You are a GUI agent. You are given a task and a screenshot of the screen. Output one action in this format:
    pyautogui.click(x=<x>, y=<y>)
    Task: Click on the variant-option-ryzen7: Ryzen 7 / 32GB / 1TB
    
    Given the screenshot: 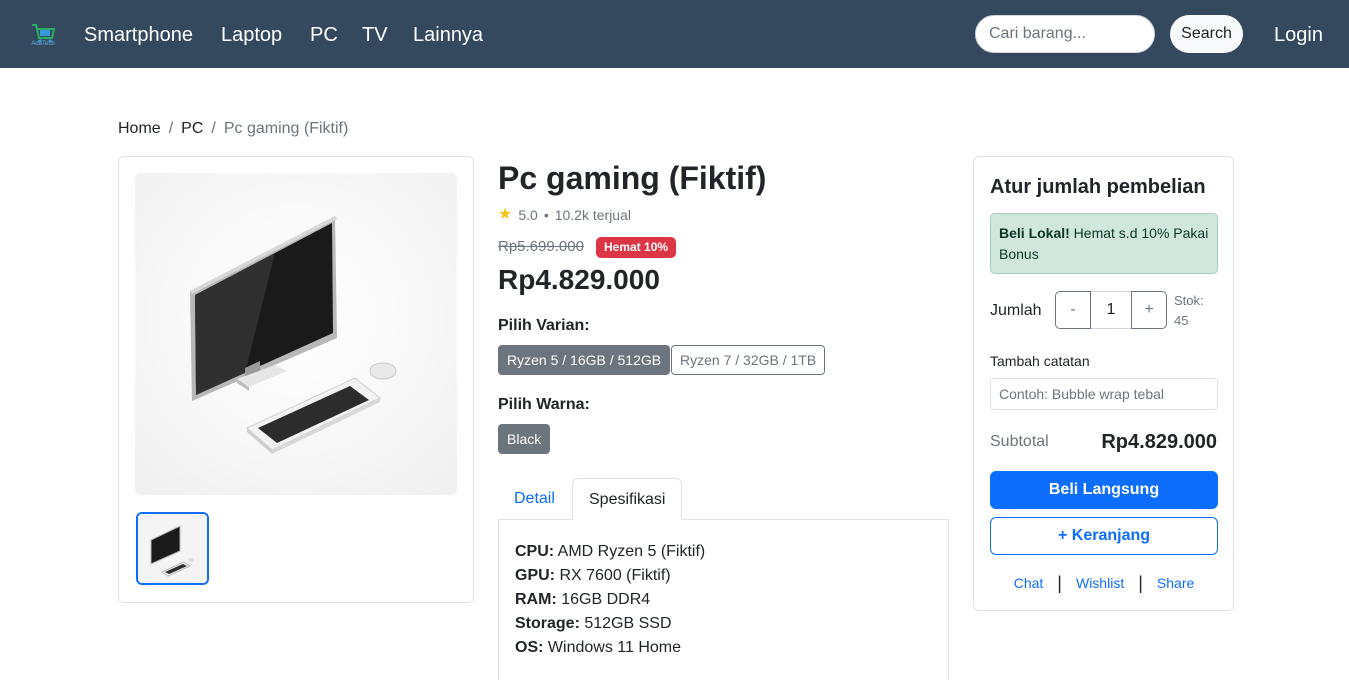 What is the action you would take?
    pyautogui.click(x=748, y=360)
    